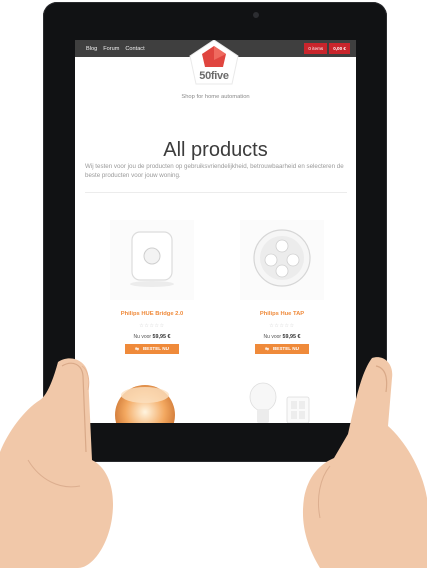  I want to click on hue-go-lamp-icon, so click(145, 404).